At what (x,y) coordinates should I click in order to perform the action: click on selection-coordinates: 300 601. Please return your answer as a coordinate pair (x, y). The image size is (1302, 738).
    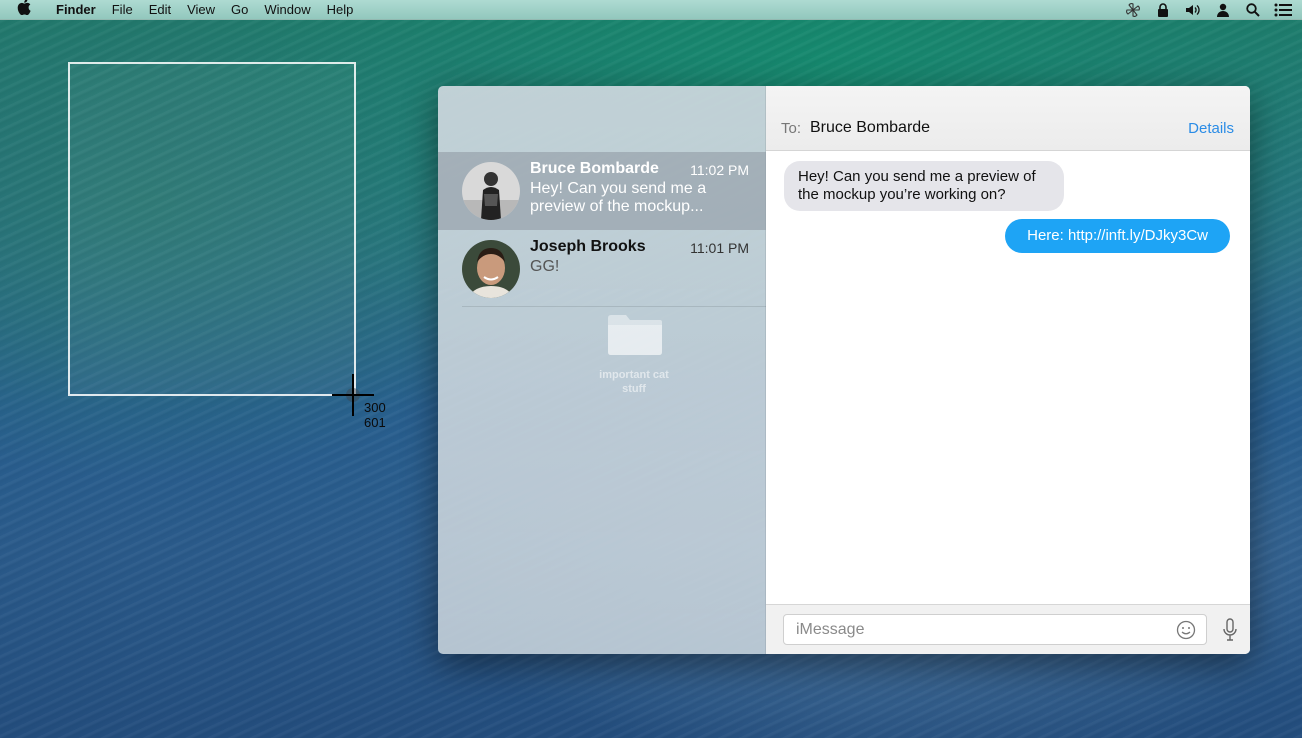
    Looking at the image, I should click on (375, 415).